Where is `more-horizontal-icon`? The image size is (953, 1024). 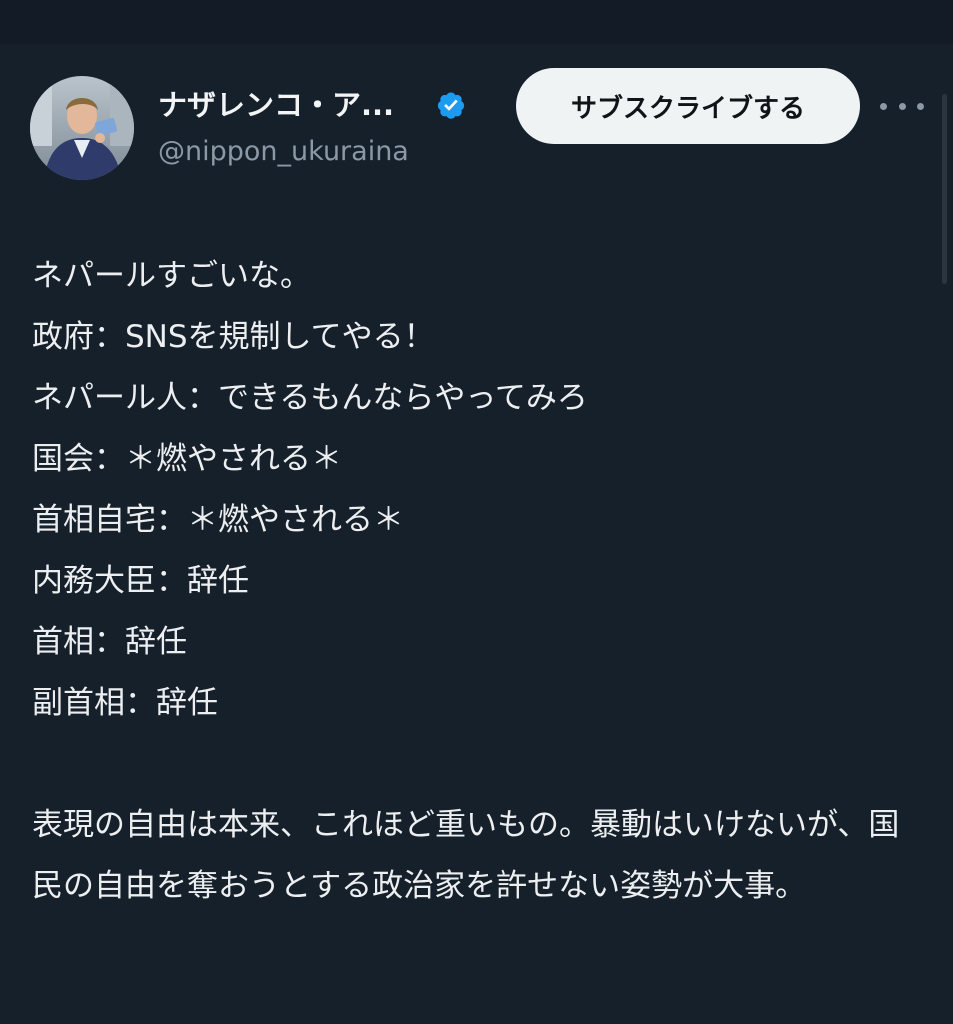 more-horizontal-icon is located at coordinates (902, 106).